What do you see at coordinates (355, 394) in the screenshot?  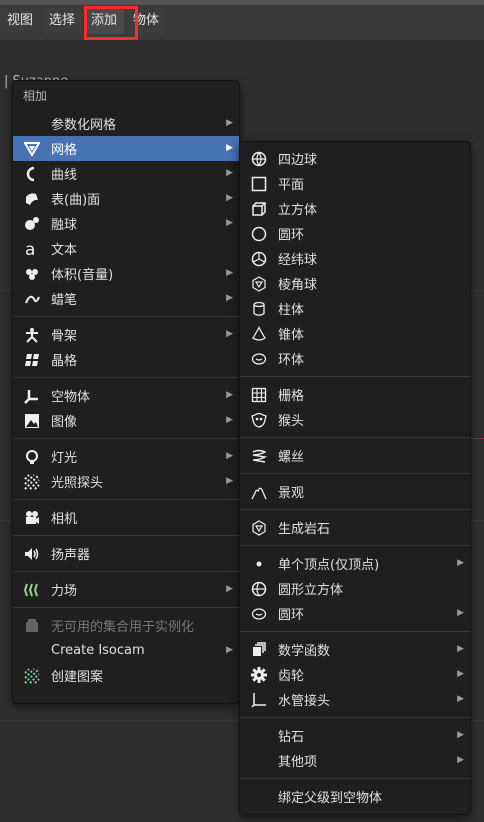 I see `menu-item: 栅格` at bounding box center [355, 394].